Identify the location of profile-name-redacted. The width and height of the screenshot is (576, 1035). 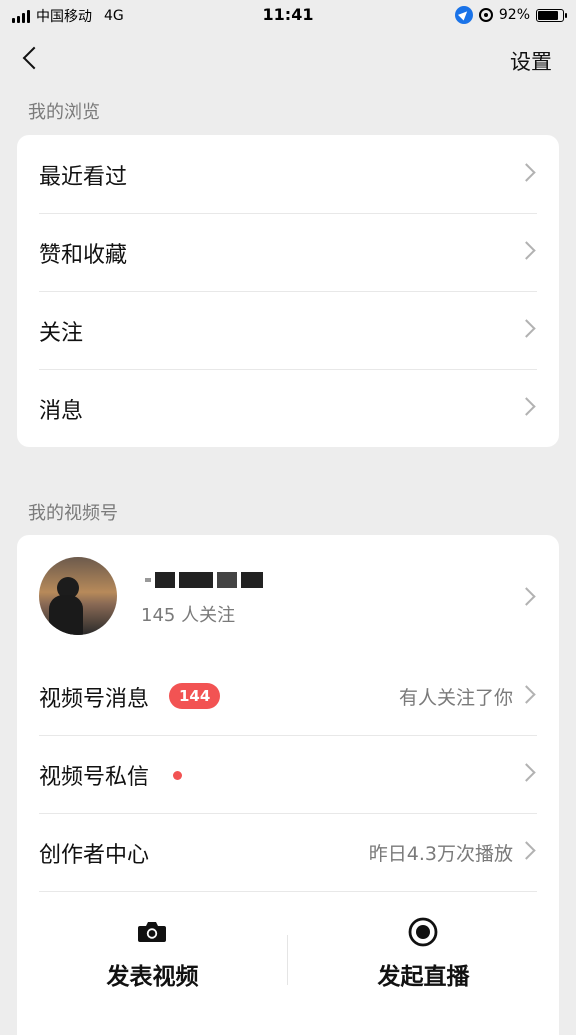
(204, 580).